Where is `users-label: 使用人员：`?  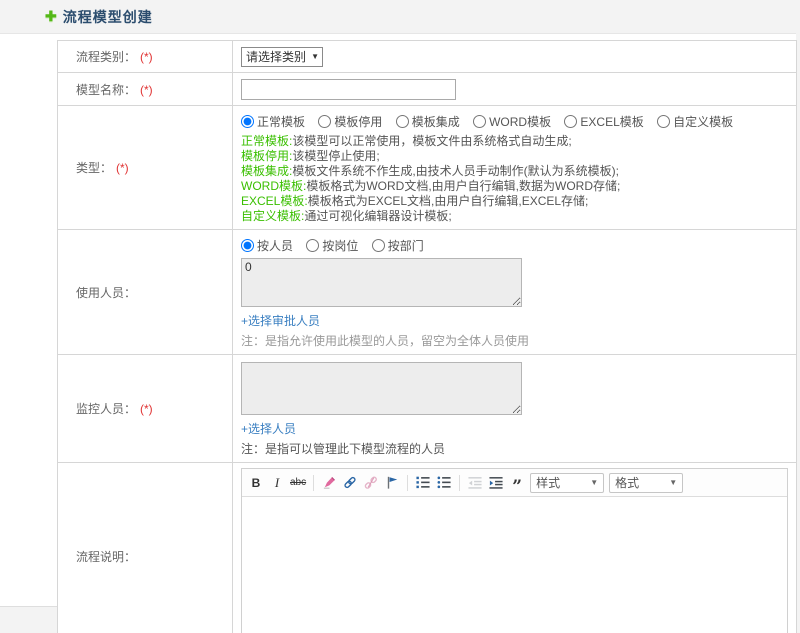 users-label: 使用人员： is located at coordinates (106, 292).